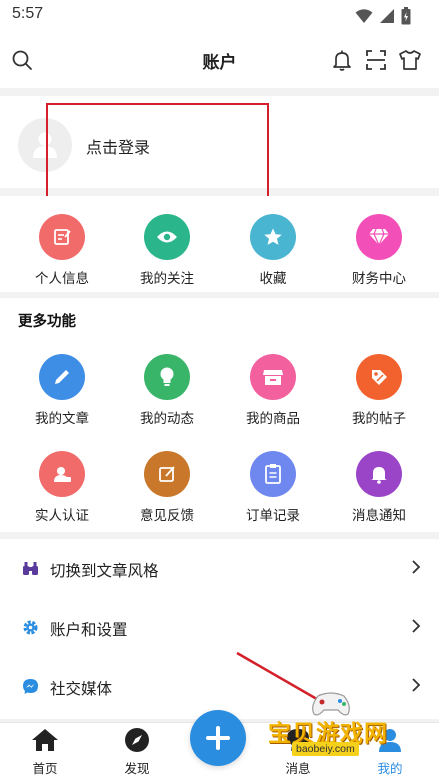 The image size is (439, 780). Describe the element at coordinates (219, 60) in the screenshot. I see `app-header: 账户` at that location.